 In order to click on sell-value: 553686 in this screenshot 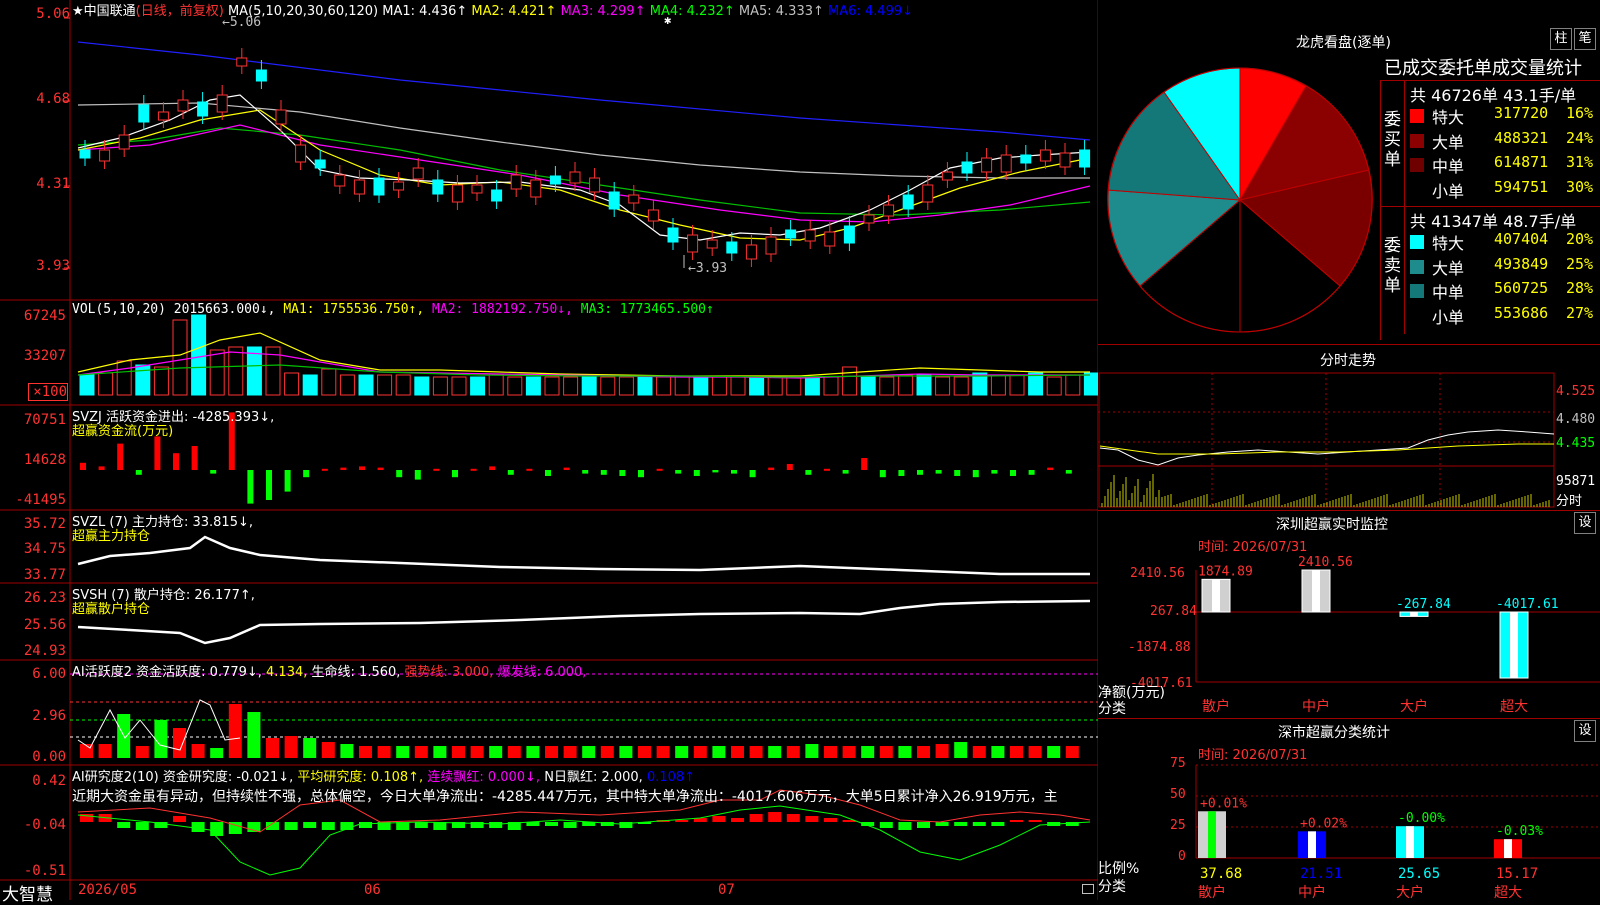, I will do `click(1521, 312)`.